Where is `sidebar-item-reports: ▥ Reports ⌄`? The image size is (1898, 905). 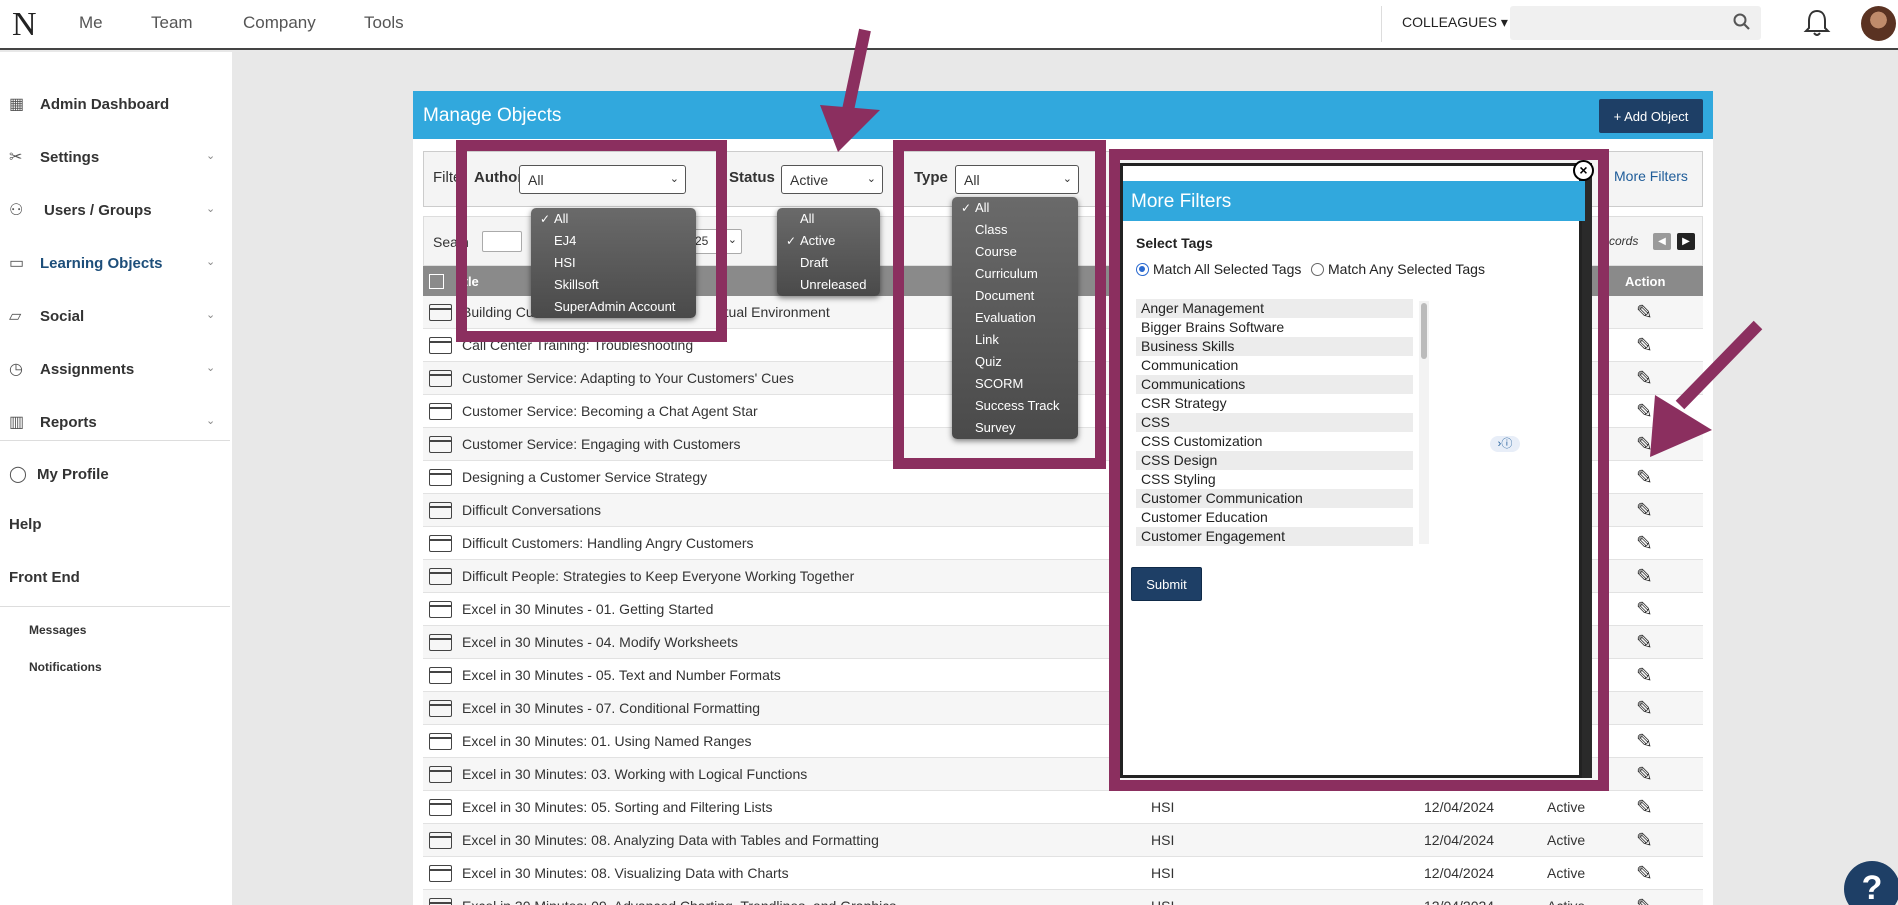
sidebar-item-reports: ▥ Reports ⌄ is located at coordinates (116, 423).